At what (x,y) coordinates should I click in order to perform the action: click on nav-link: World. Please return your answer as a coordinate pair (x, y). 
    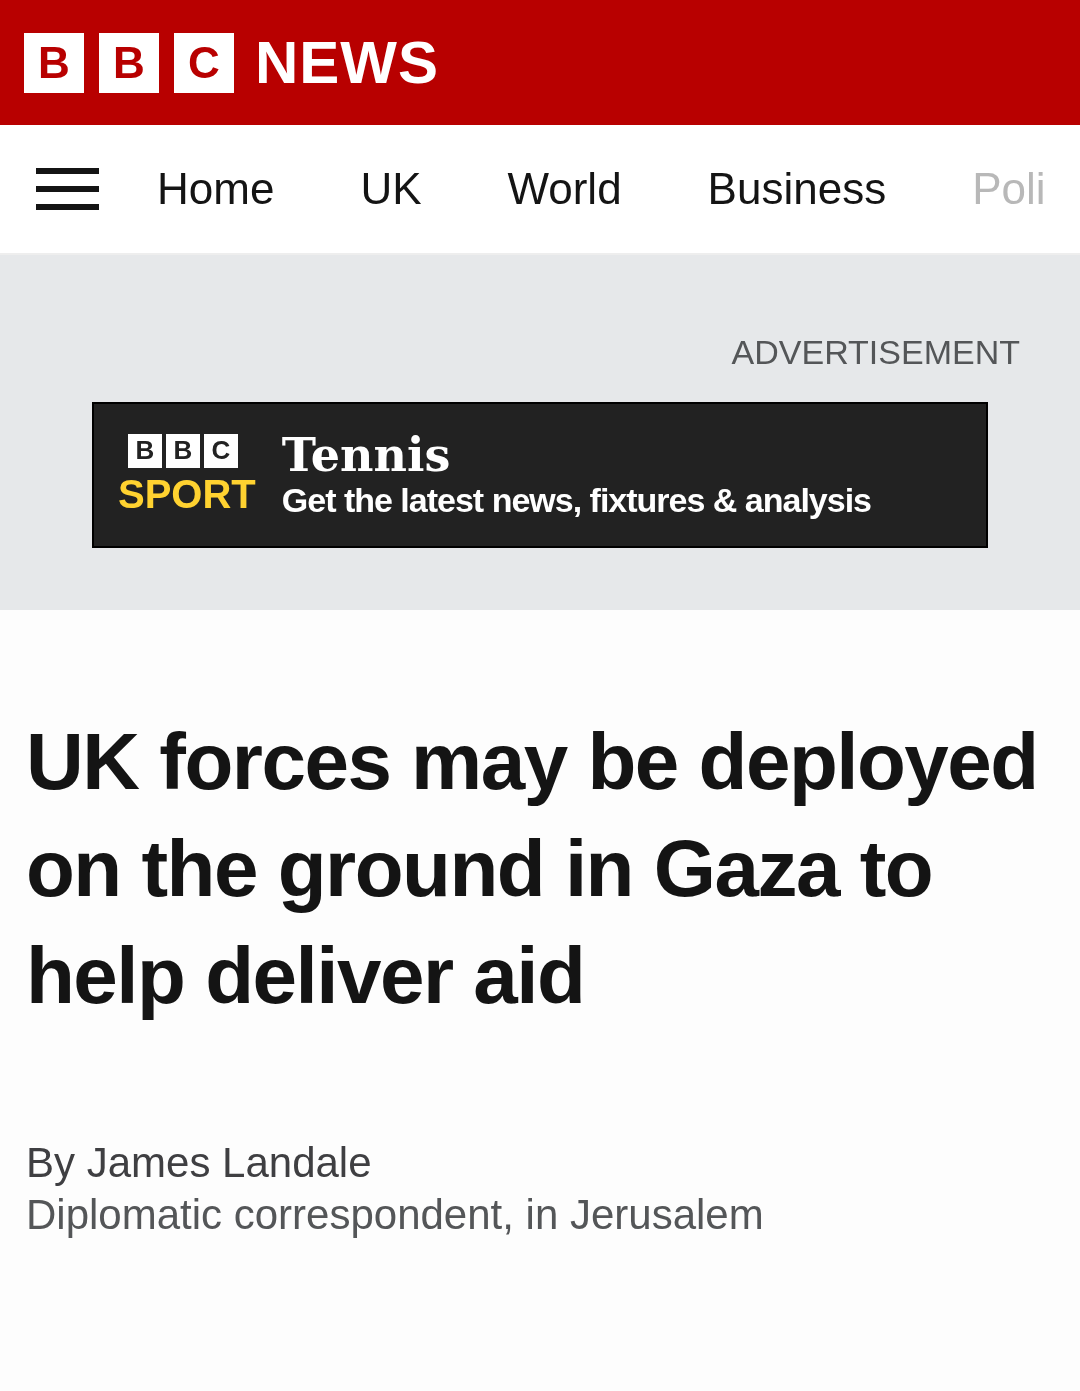
    Looking at the image, I should click on (564, 189).